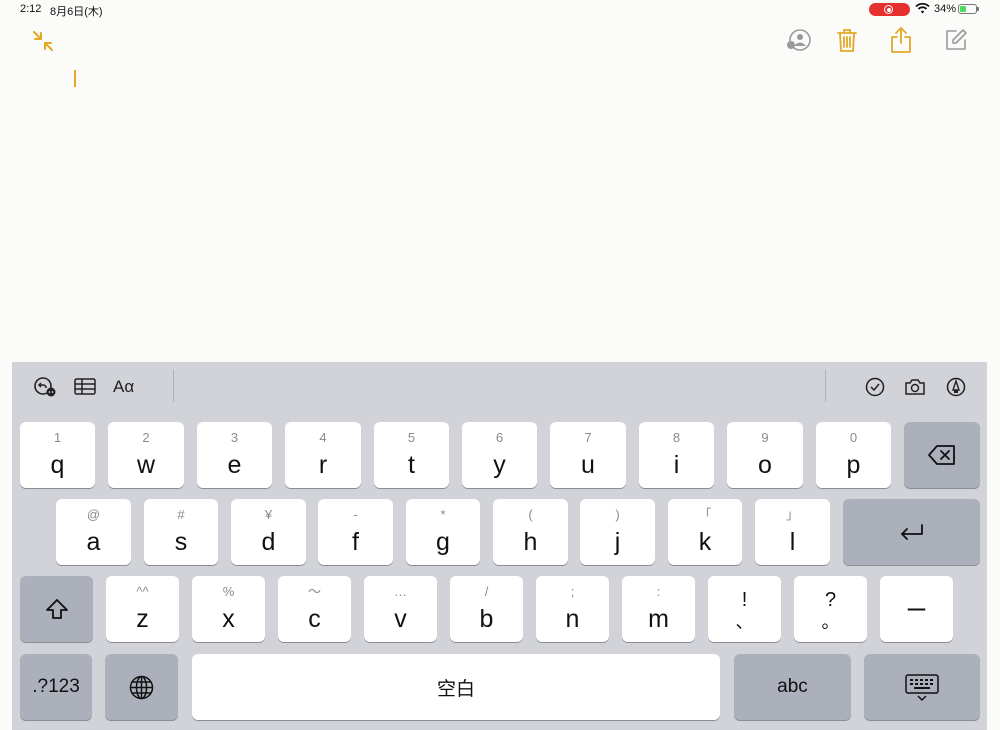 The width and height of the screenshot is (1000, 730). Describe the element at coordinates (146, 465) in the screenshot. I see `key-label: w` at that location.